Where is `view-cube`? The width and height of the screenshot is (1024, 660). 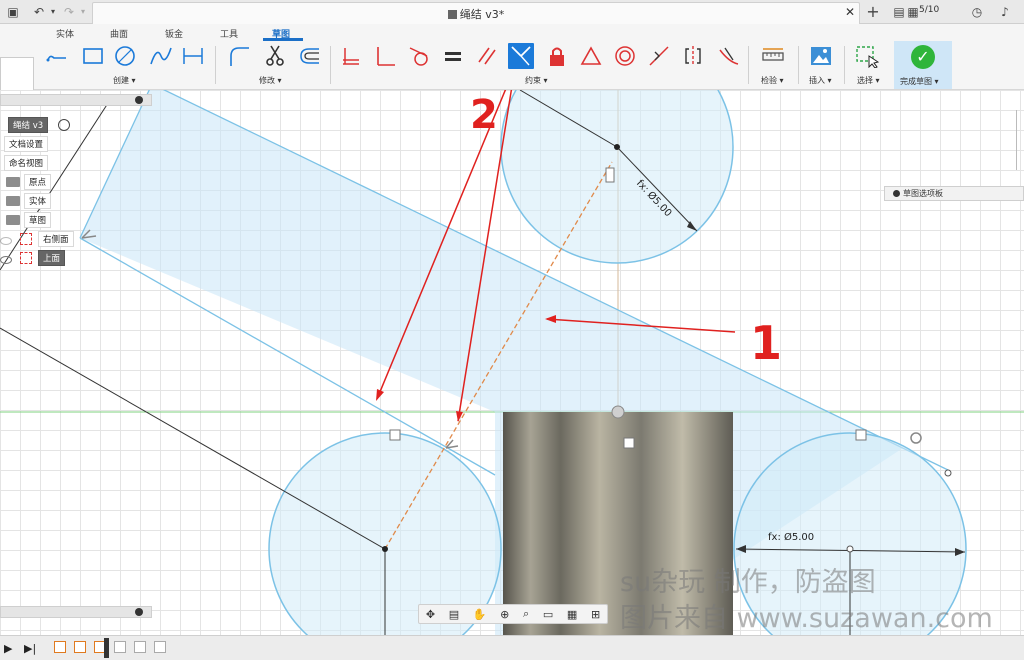 view-cube is located at coordinates (1020, 140).